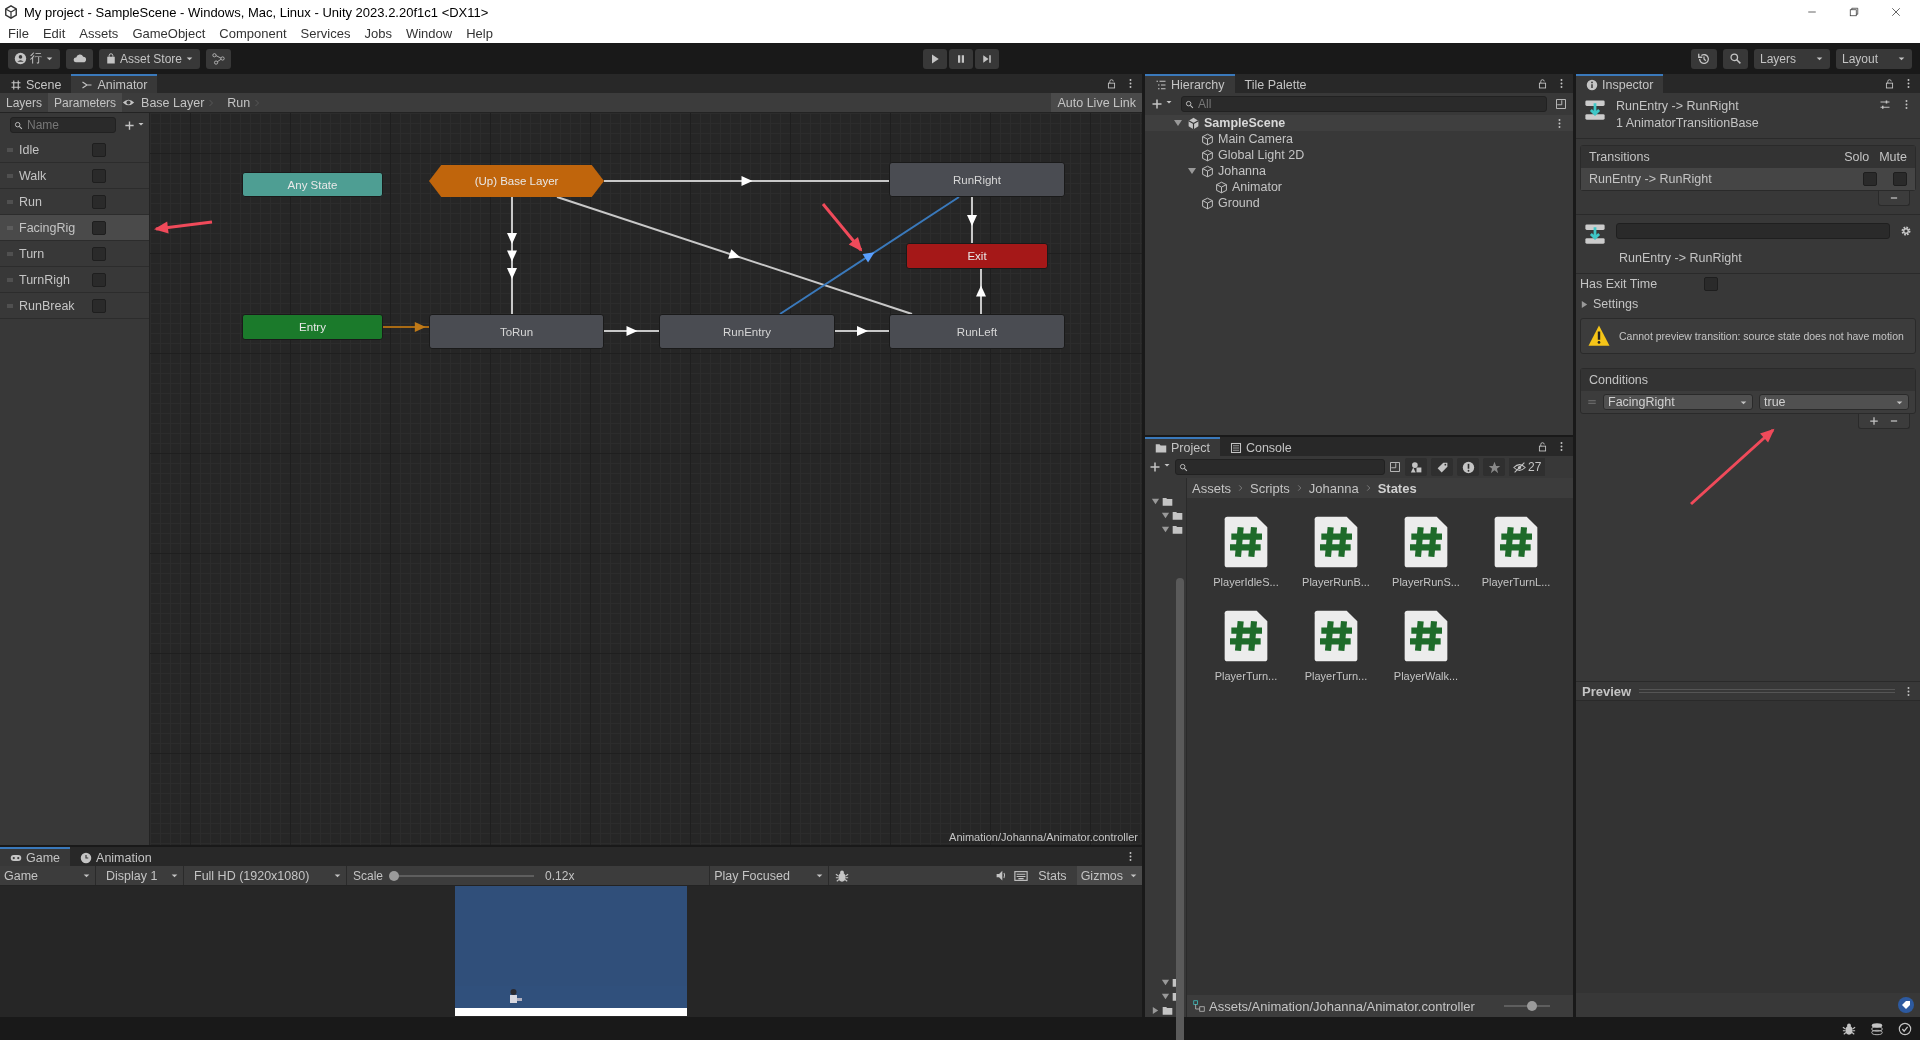 This screenshot has width=1920, height=1040. Describe the element at coordinates (1874, 421) in the screenshot. I see `add-icon` at that location.